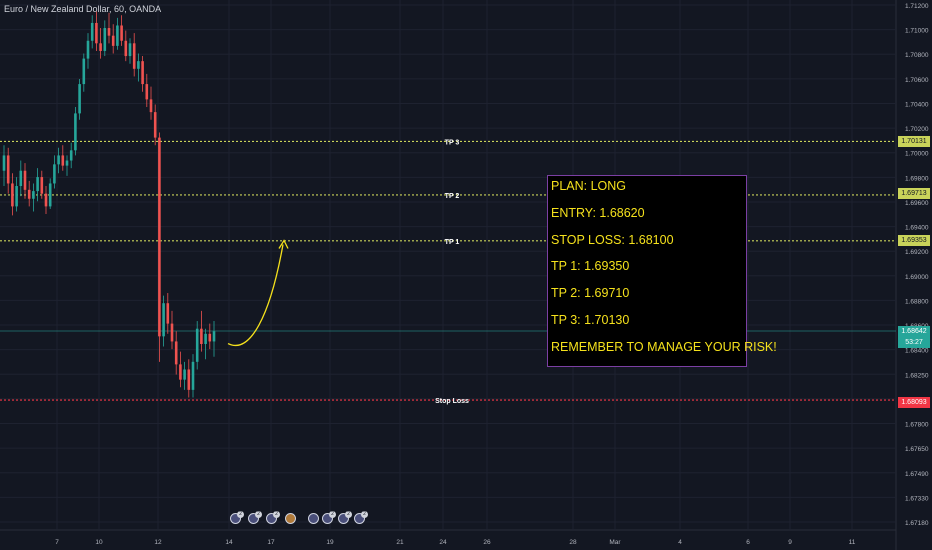  I want to click on chart-title: Euro / New Zealand Dollar, 60, OANDA, so click(83, 9).